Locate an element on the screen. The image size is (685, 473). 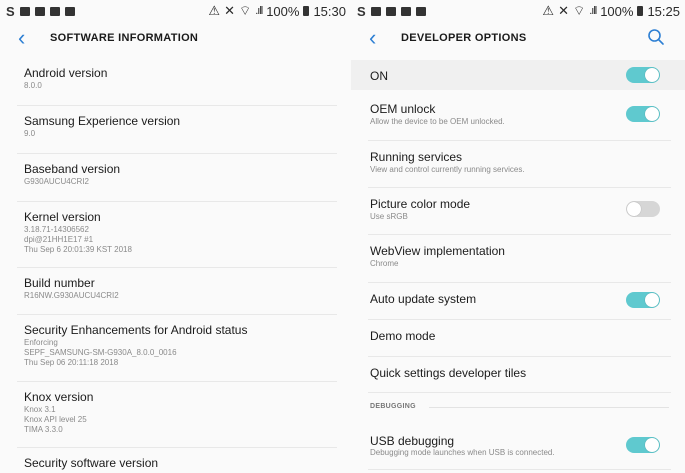
clock: 15:30 is located at coordinates (329, 11).